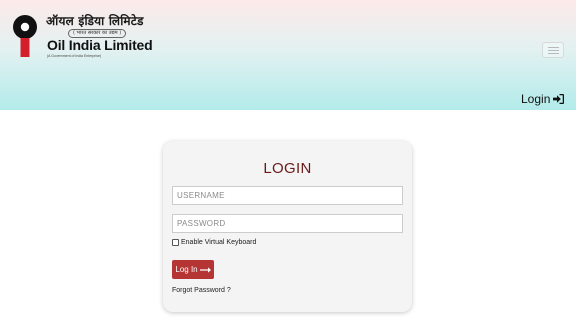 Image resolution: width=576 pixels, height=324 pixels. Describe the element at coordinates (100, 45) in the screenshot. I see `logo-english-name: Oil India Limited` at that location.